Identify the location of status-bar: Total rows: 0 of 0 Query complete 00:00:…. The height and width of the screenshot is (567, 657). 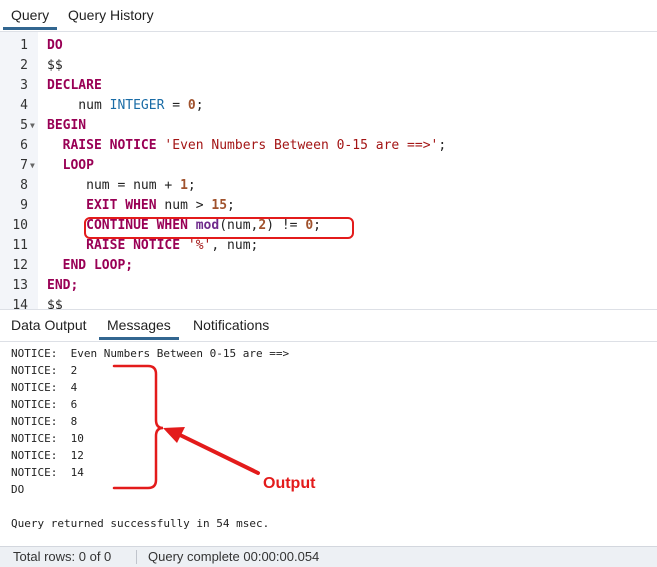
(328, 556).